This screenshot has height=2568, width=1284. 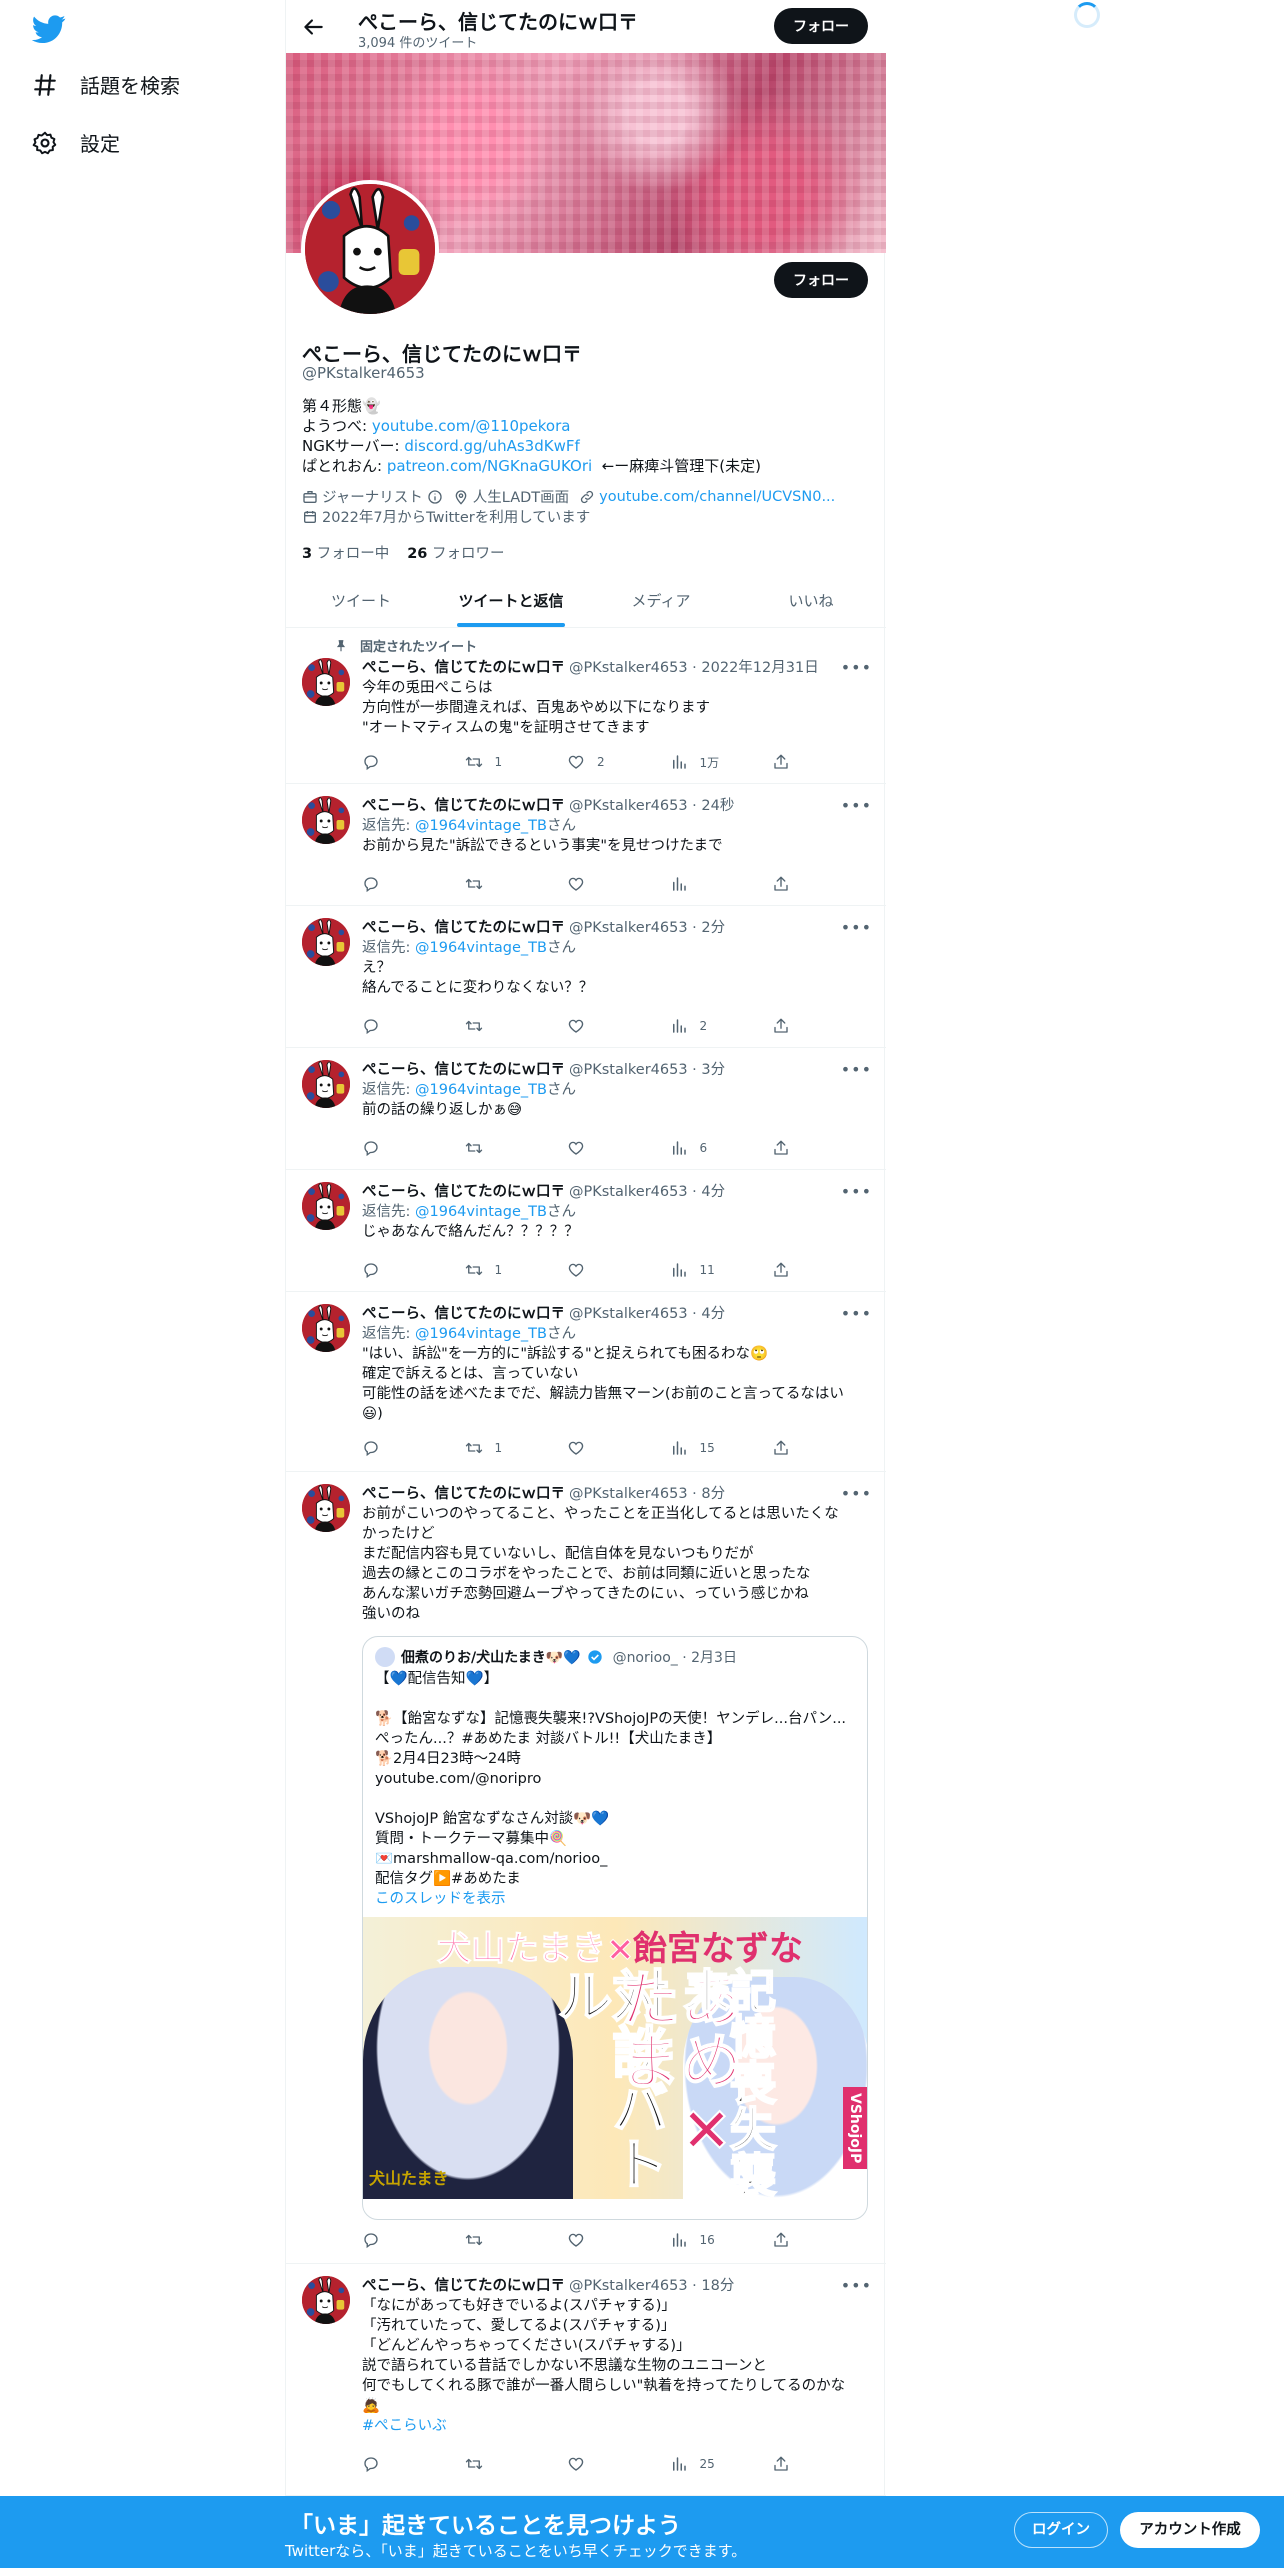 What do you see at coordinates (710, 1026) in the screenshot?
I see `views-button: 2` at bounding box center [710, 1026].